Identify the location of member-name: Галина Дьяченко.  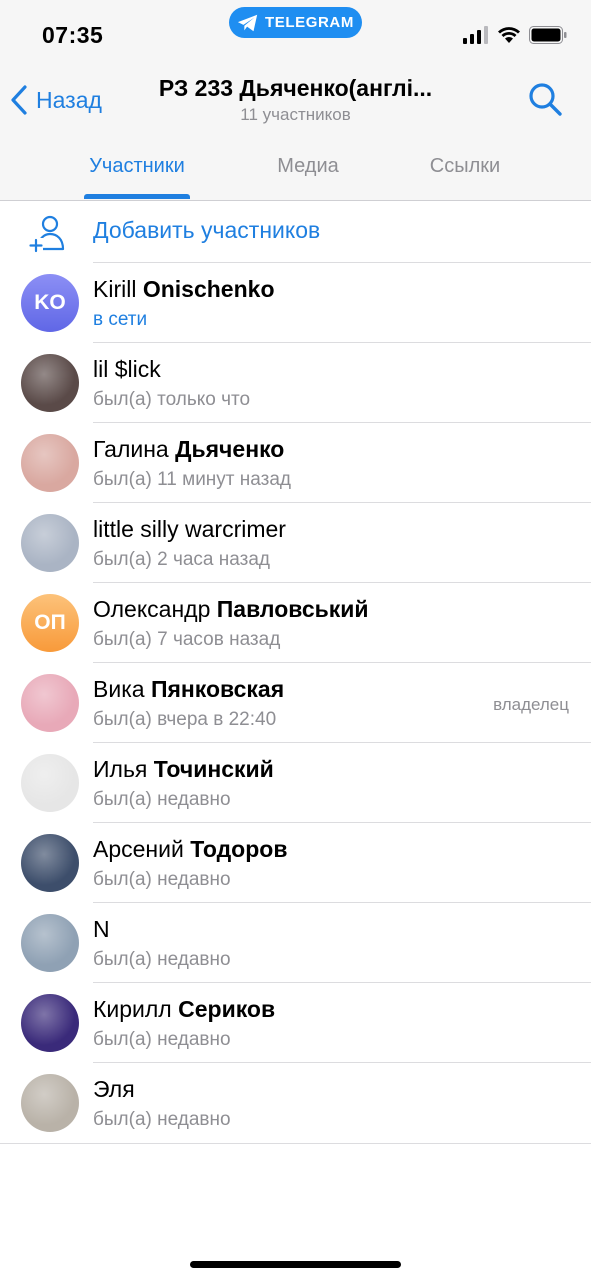
(188, 449).